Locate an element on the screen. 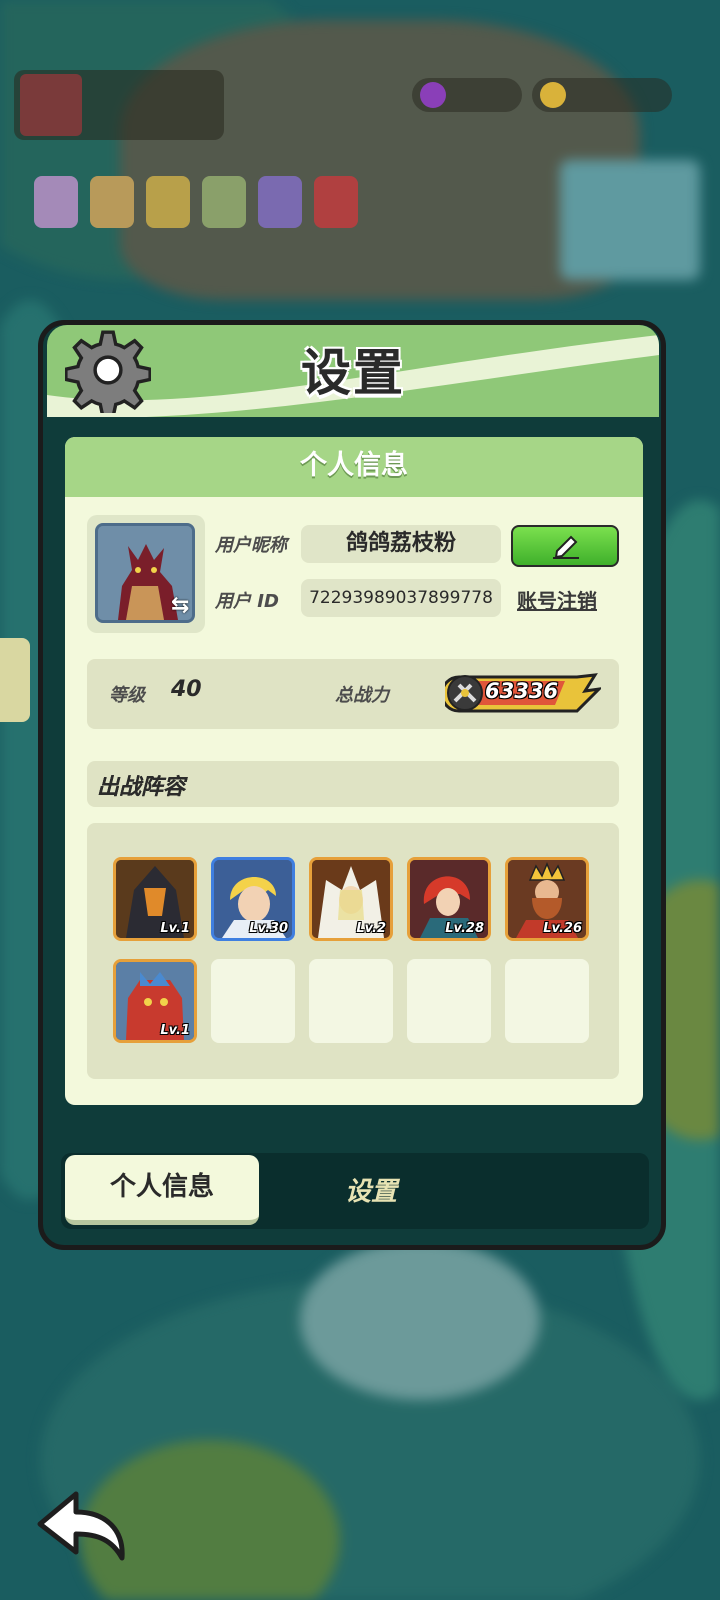 This screenshot has height=1600, width=720. dialog-title: 设置 is located at coordinates (353, 373).